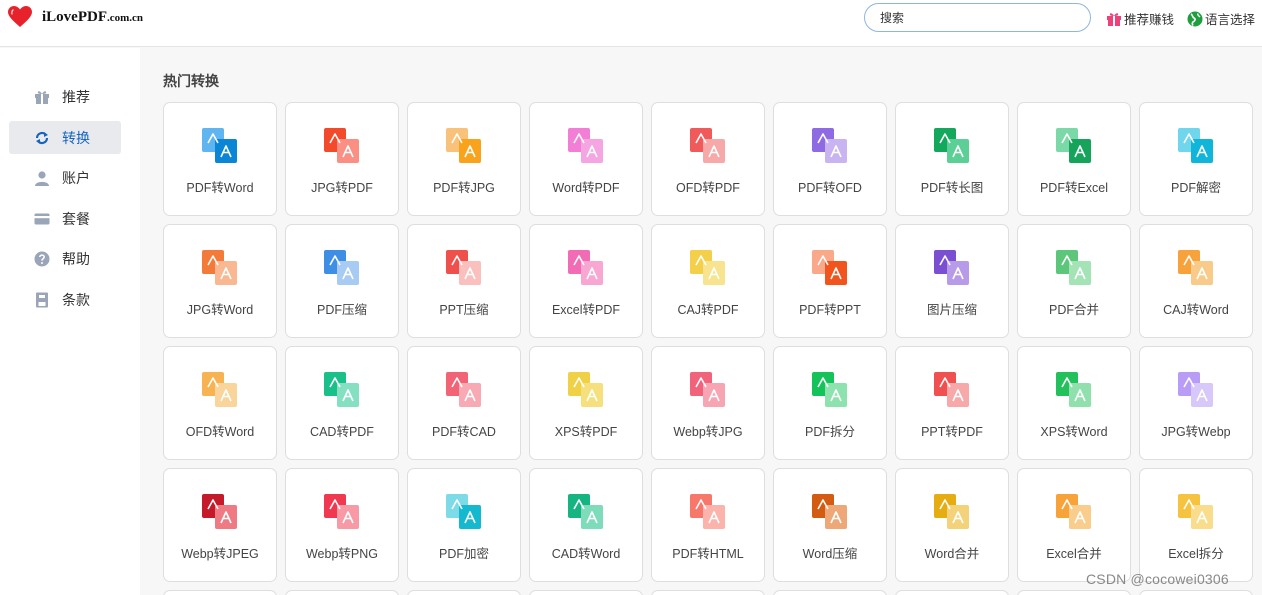  Describe the element at coordinates (1196, 525) in the screenshot. I see `tool-card: Excel拆分` at that location.